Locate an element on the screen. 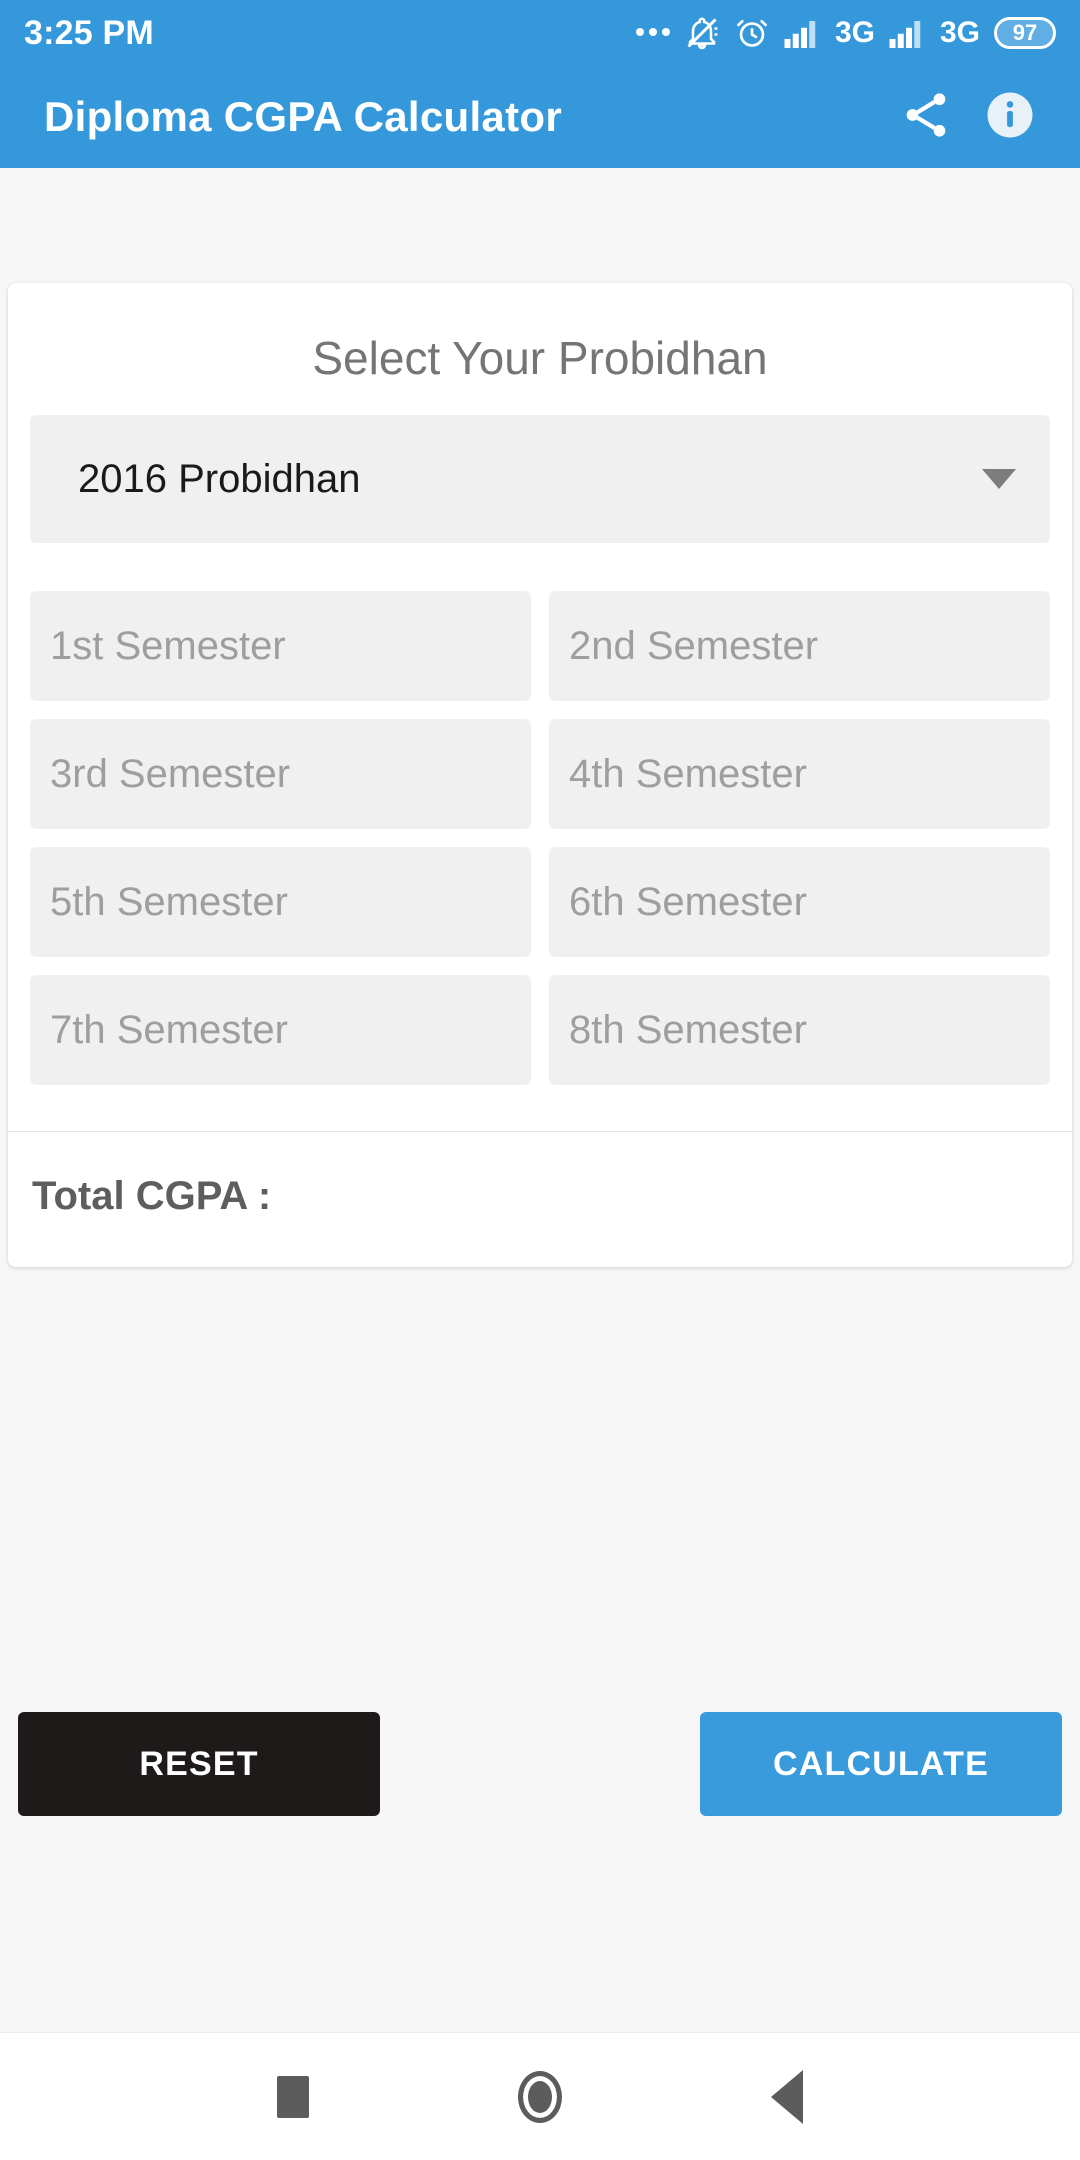  semester-input-2: 2nd Semester is located at coordinates (799, 646).